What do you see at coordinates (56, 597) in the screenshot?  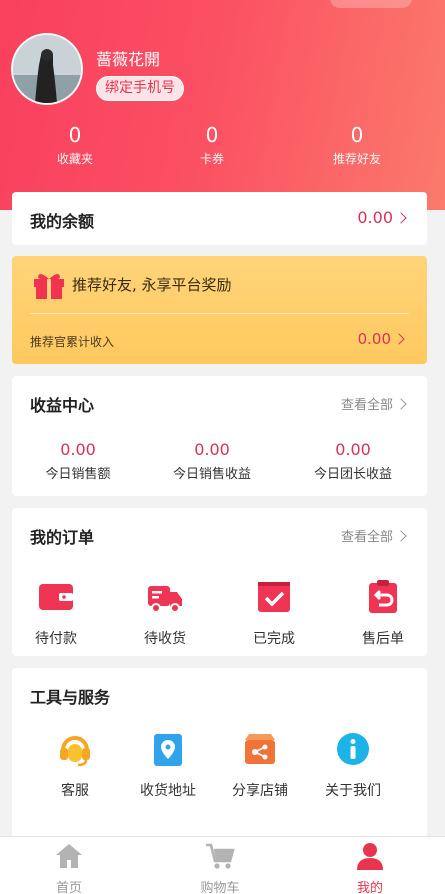 I see `wallet-icon` at bounding box center [56, 597].